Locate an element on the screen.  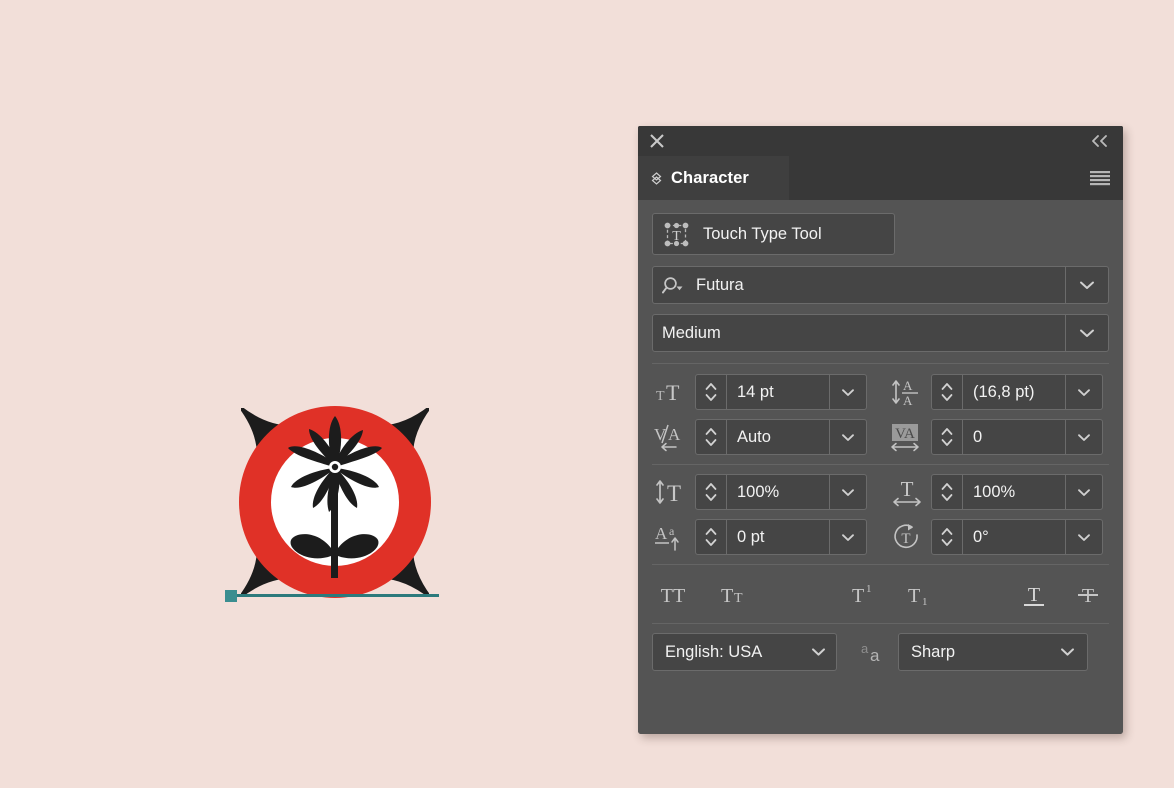
svg-text: VA is located at coordinates (905, 434).